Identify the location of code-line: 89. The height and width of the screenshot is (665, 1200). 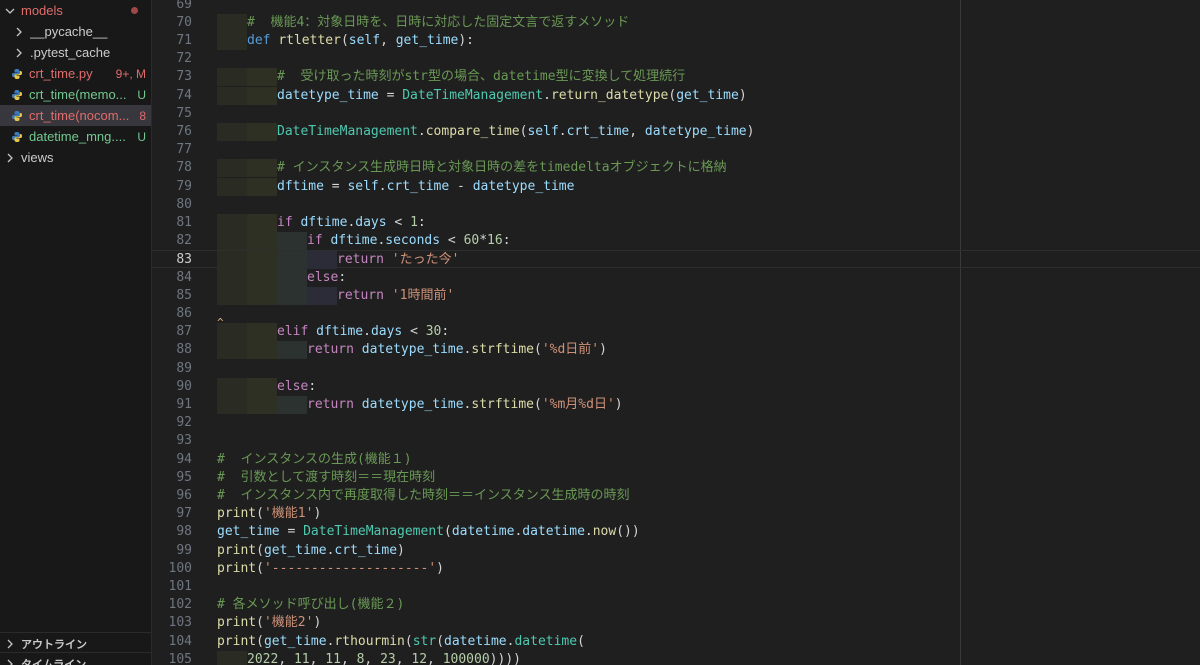
(676, 369).